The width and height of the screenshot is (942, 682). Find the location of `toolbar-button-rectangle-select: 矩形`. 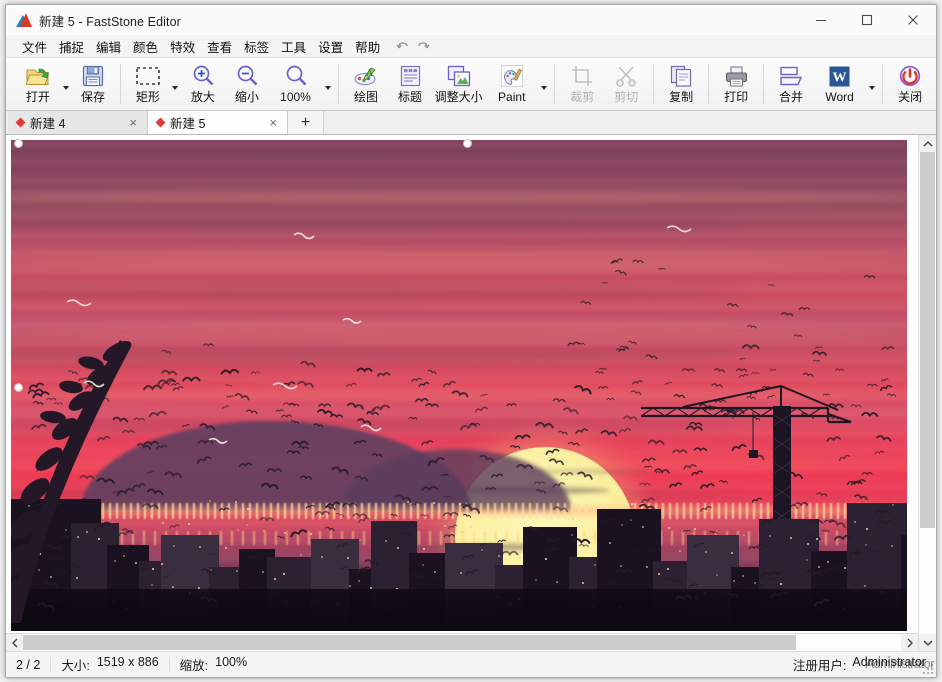

toolbar-button-rectangle-select: 矩形 is located at coordinates (148, 85).